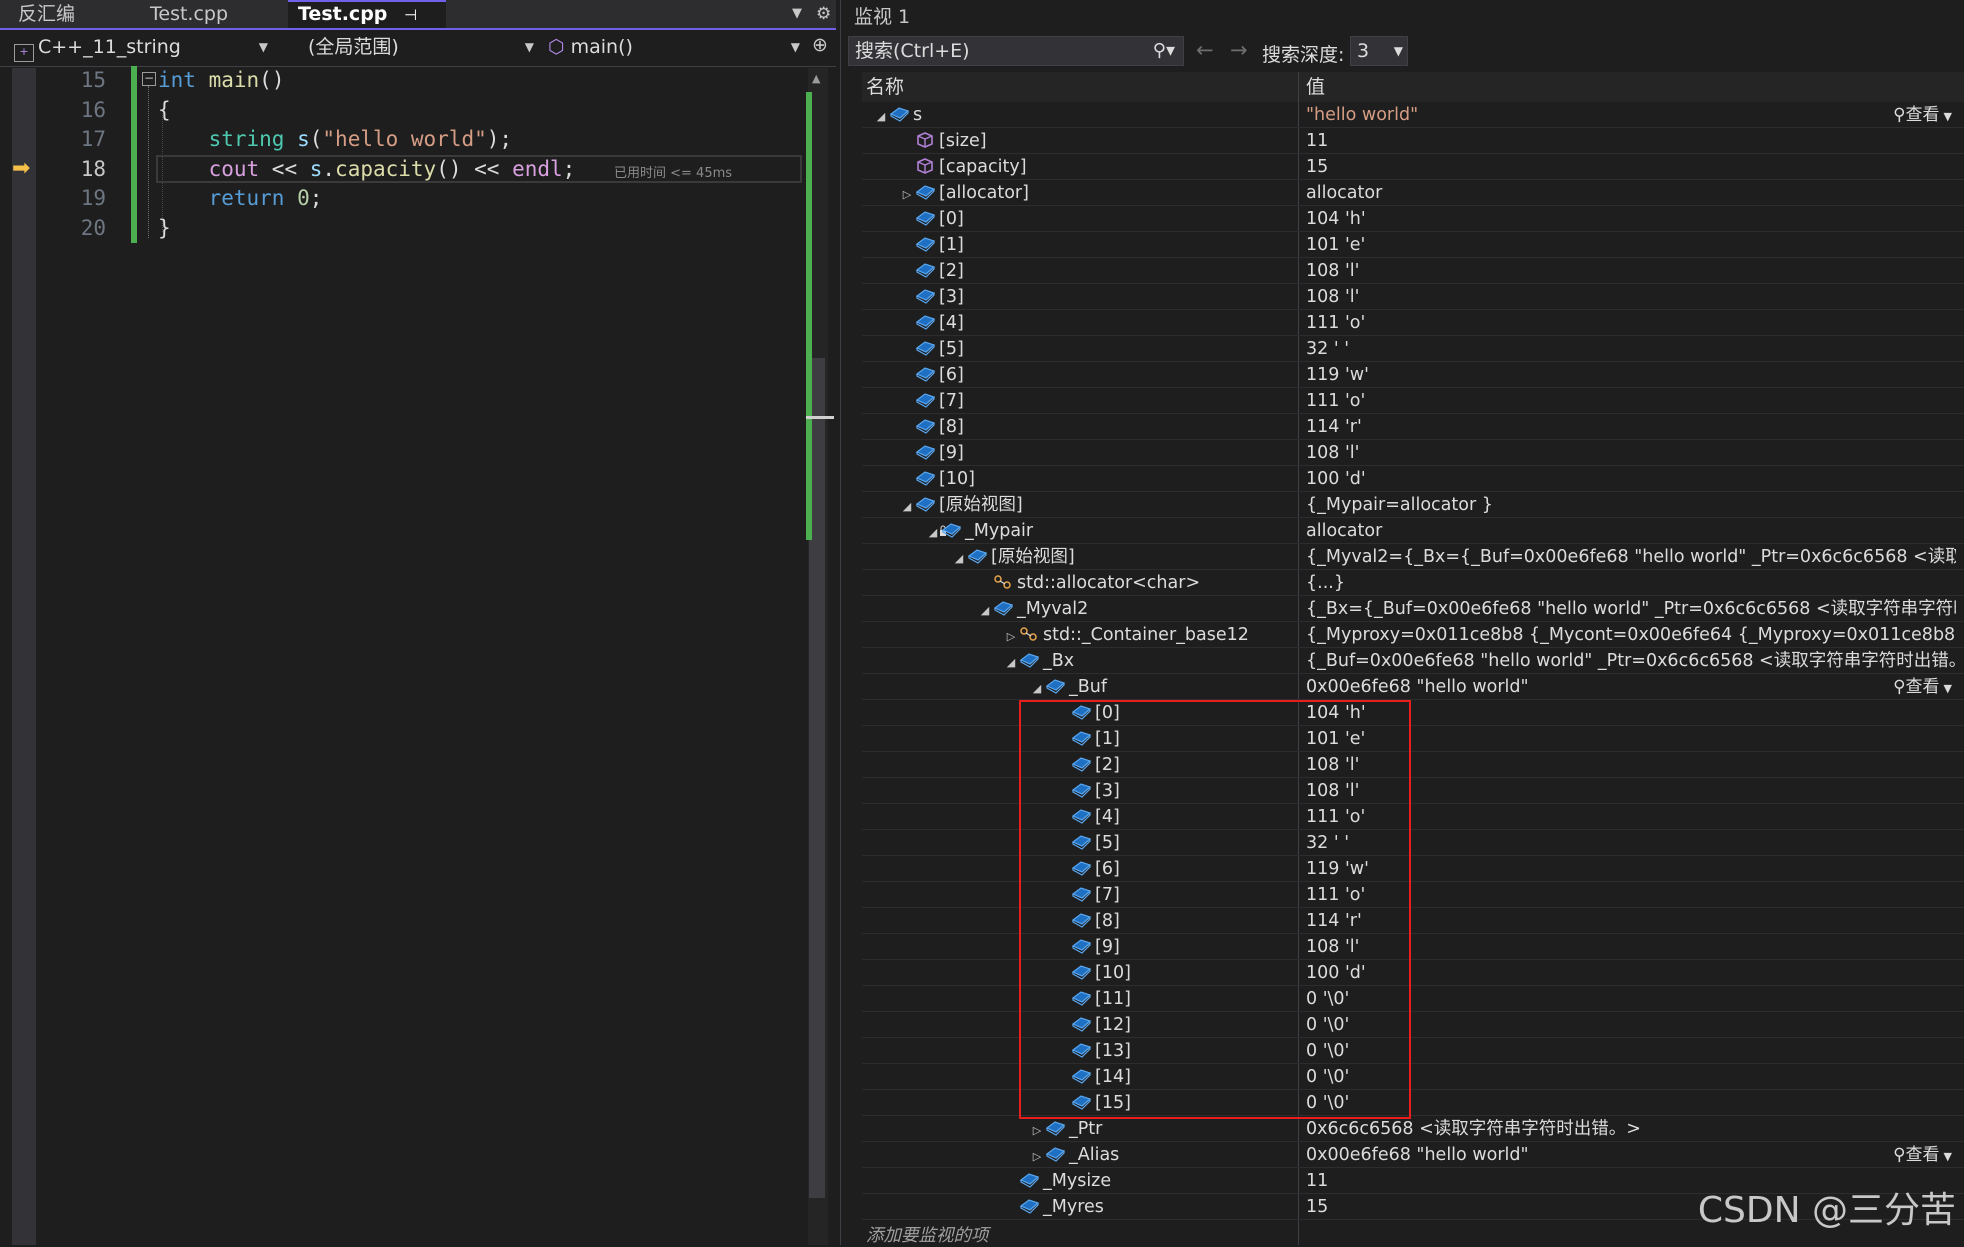 The height and width of the screenshot is (1247, 1964). I want to click on column-header-value: 值, so click(1632, 87).